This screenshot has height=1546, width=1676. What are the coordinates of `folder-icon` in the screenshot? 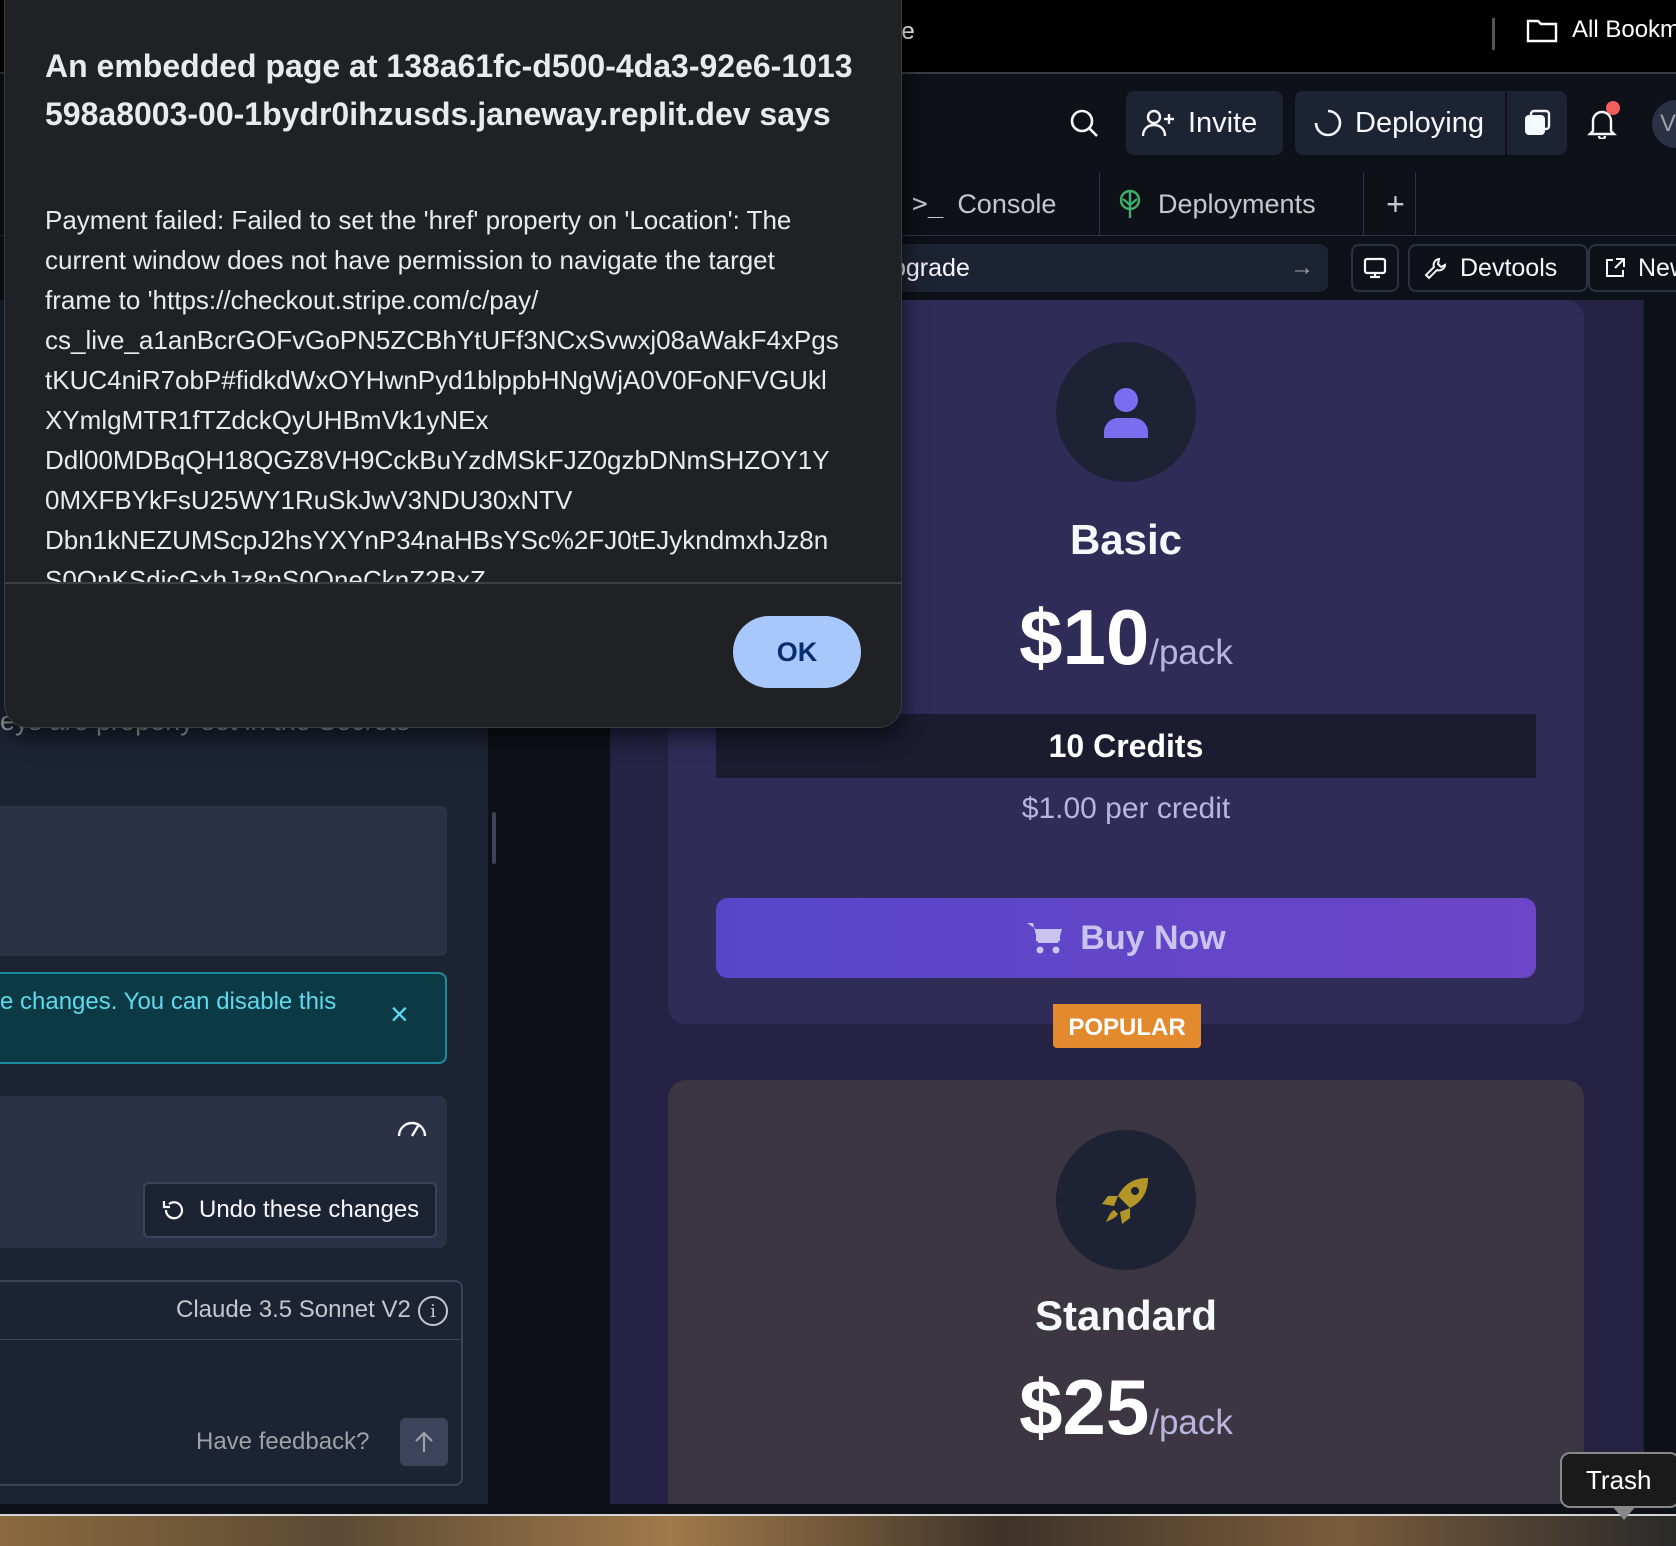 It's located at (1542, 31).